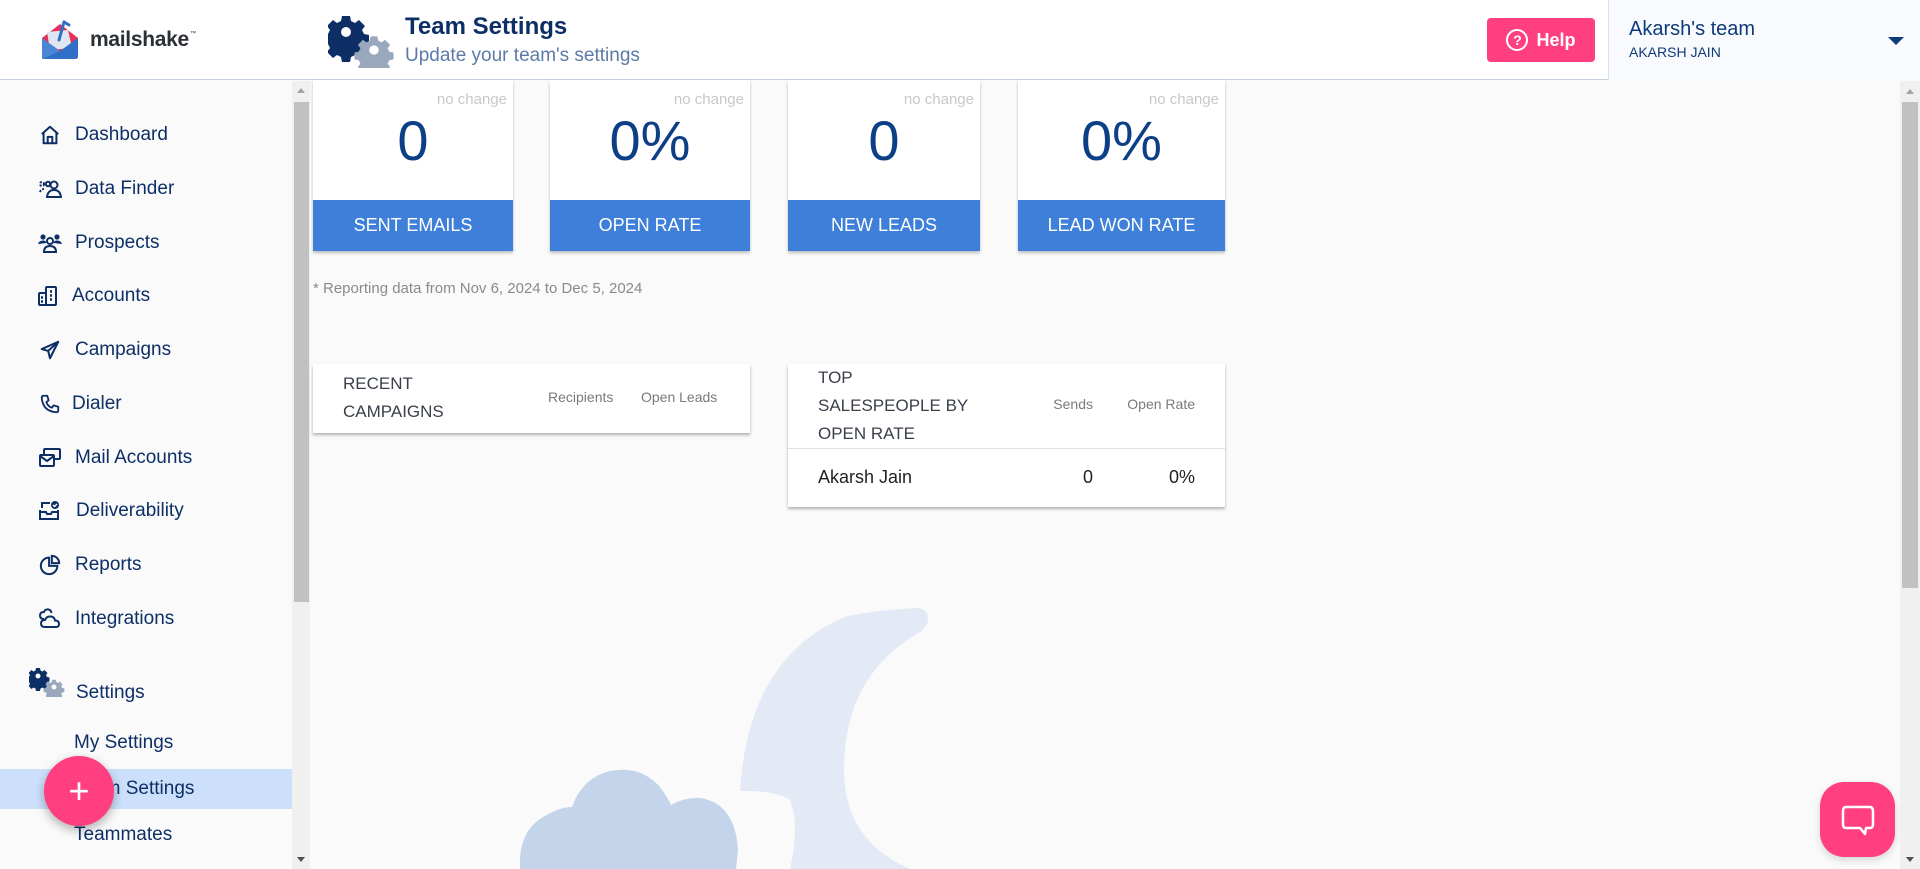 This screenshot has width=1920, height=869. Describe the element at coordinates (580, 397) in the screenshot. I see `column-header-recipients: Recipients` at that location.